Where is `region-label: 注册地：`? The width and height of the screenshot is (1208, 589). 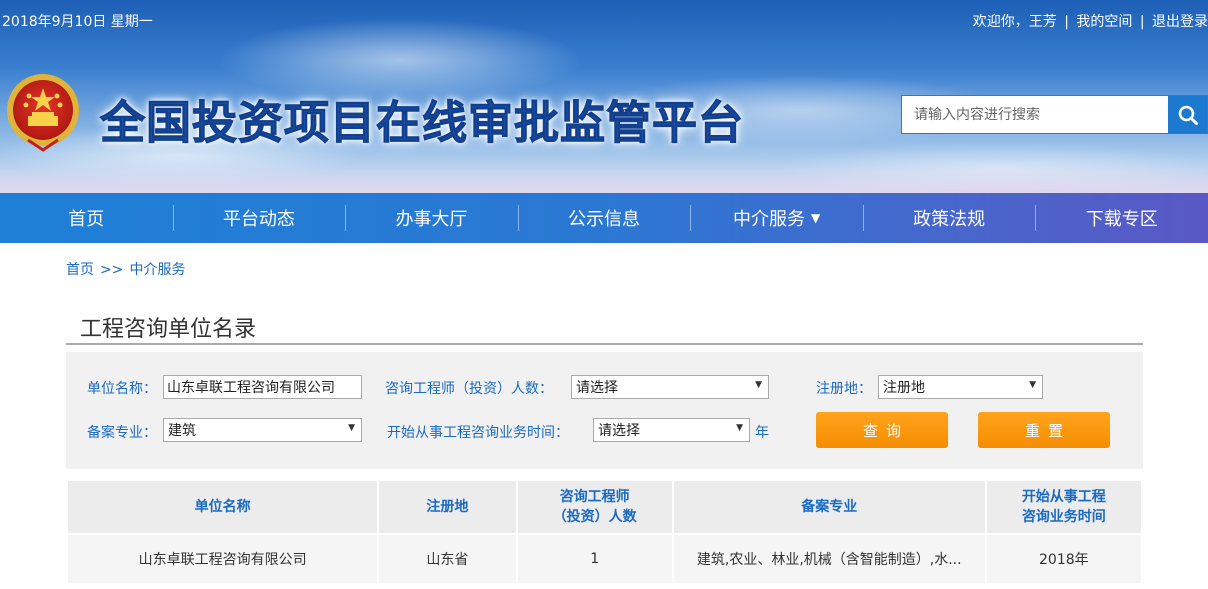
region-label: 注册地： is located at coordinates (844, 389).